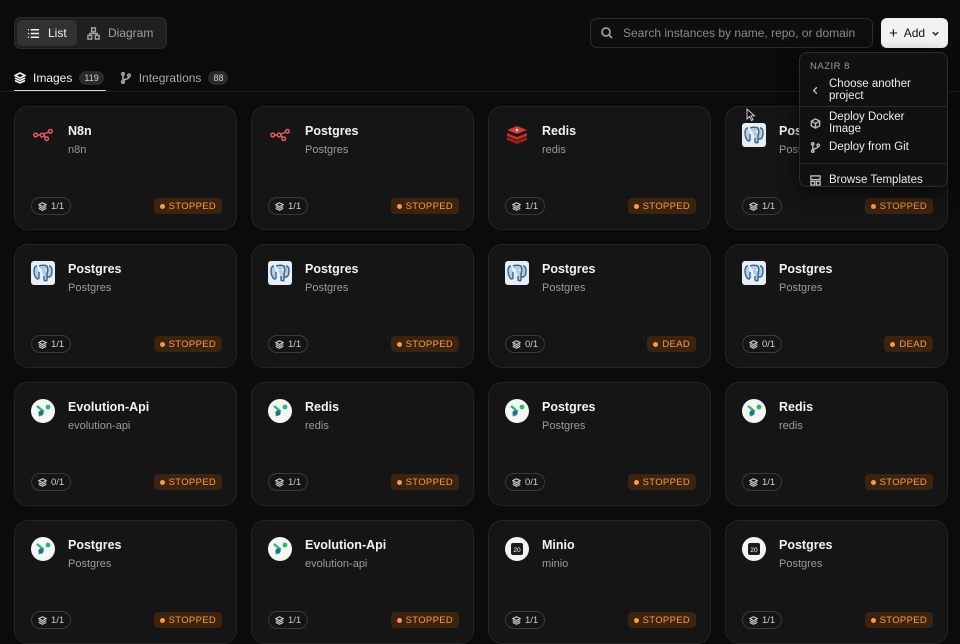  What do you see at coordinates (91, 78) in the screenshot?
I see `tab-images-count: 119` at bounding box center [91, 78].